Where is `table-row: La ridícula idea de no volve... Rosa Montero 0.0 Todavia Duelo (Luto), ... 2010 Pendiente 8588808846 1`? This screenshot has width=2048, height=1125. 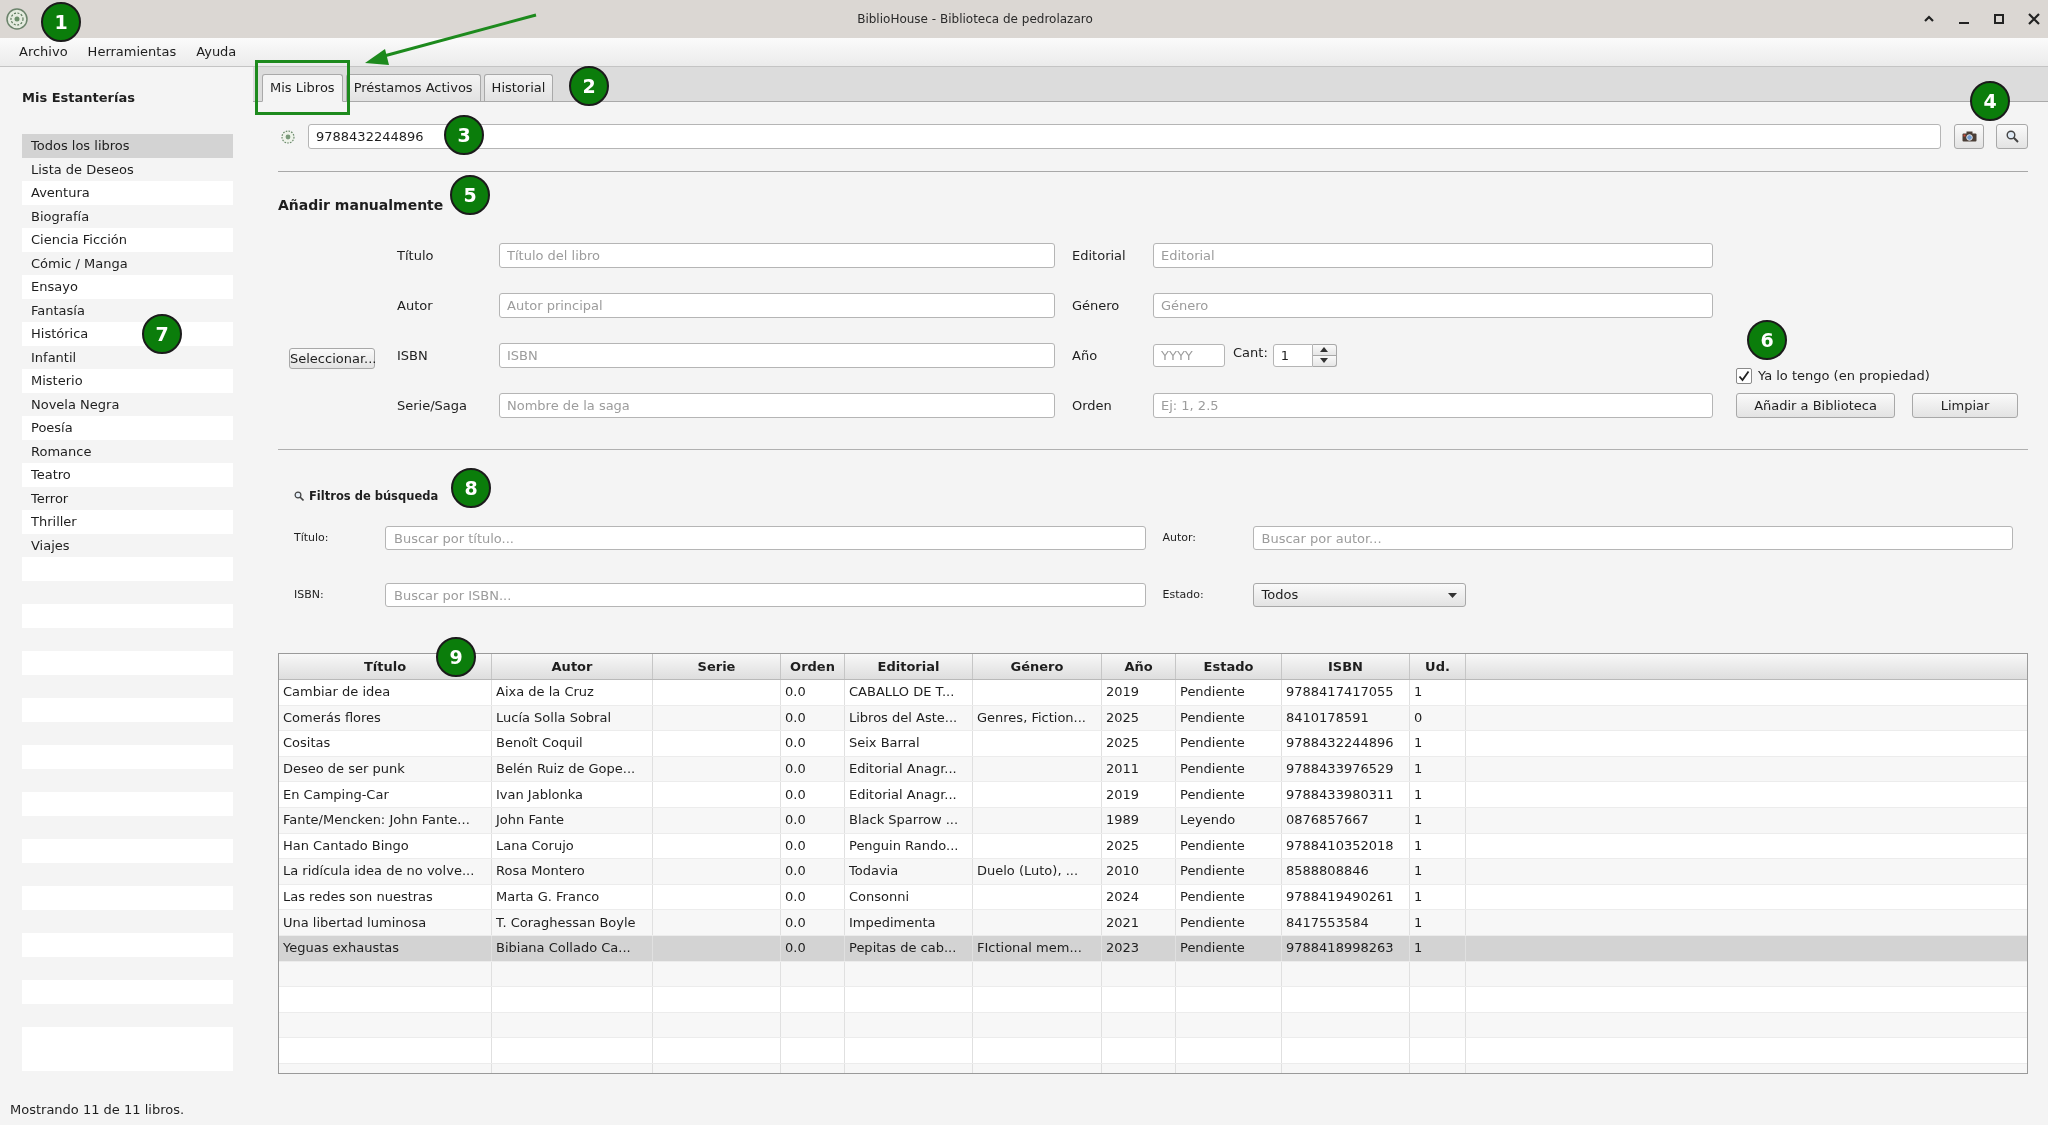
table-row: La ridícula idea de no volve... Rosa Montero 0.0 Todavia Duelo (Luto), ... 2010 Pendiente 8588808846 1 is located at coordinates (1153, 872).